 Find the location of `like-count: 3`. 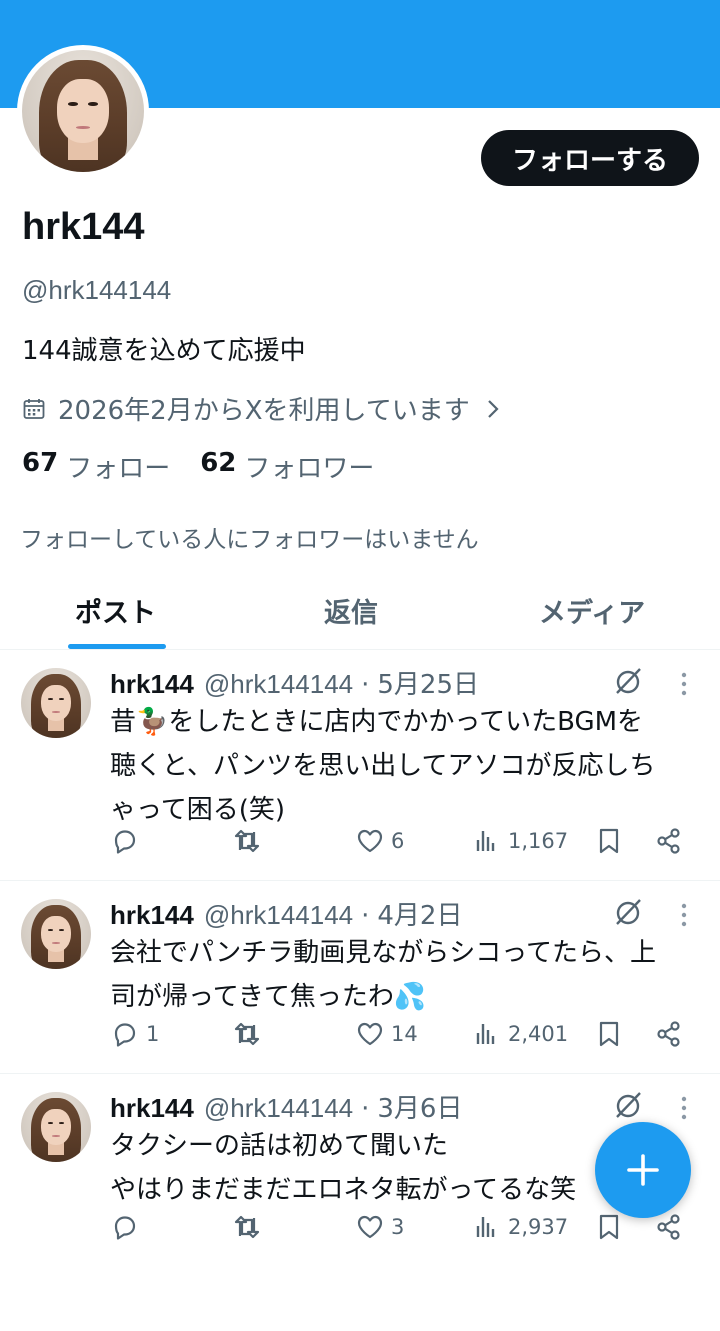

like-count: 3 is located at coordinates (398, 1227).